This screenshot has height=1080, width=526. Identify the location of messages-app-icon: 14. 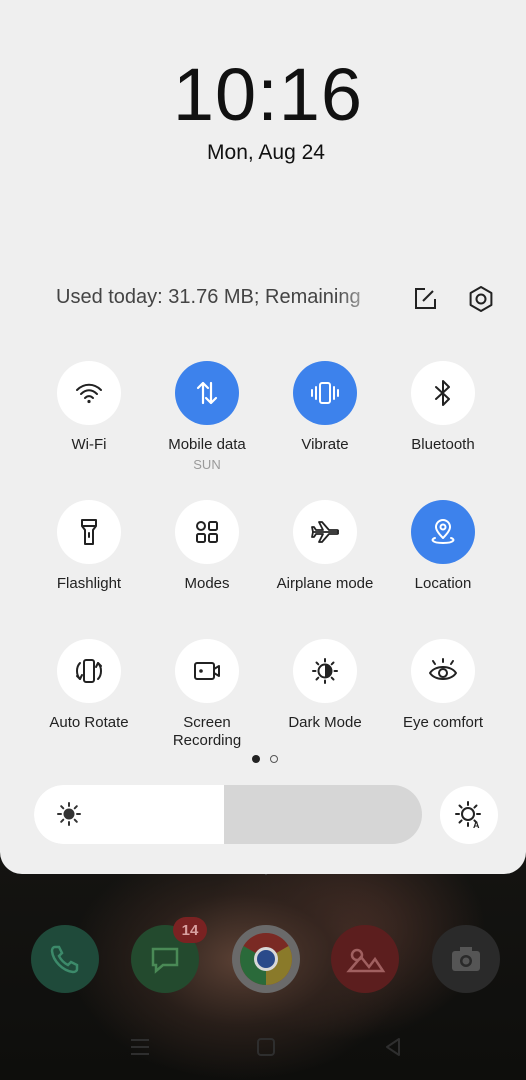
(169, 955).